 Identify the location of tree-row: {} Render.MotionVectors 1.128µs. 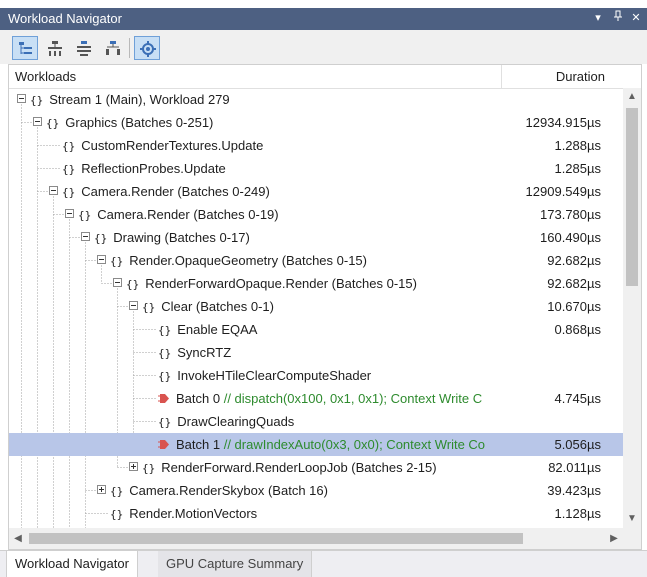
(316, 513).